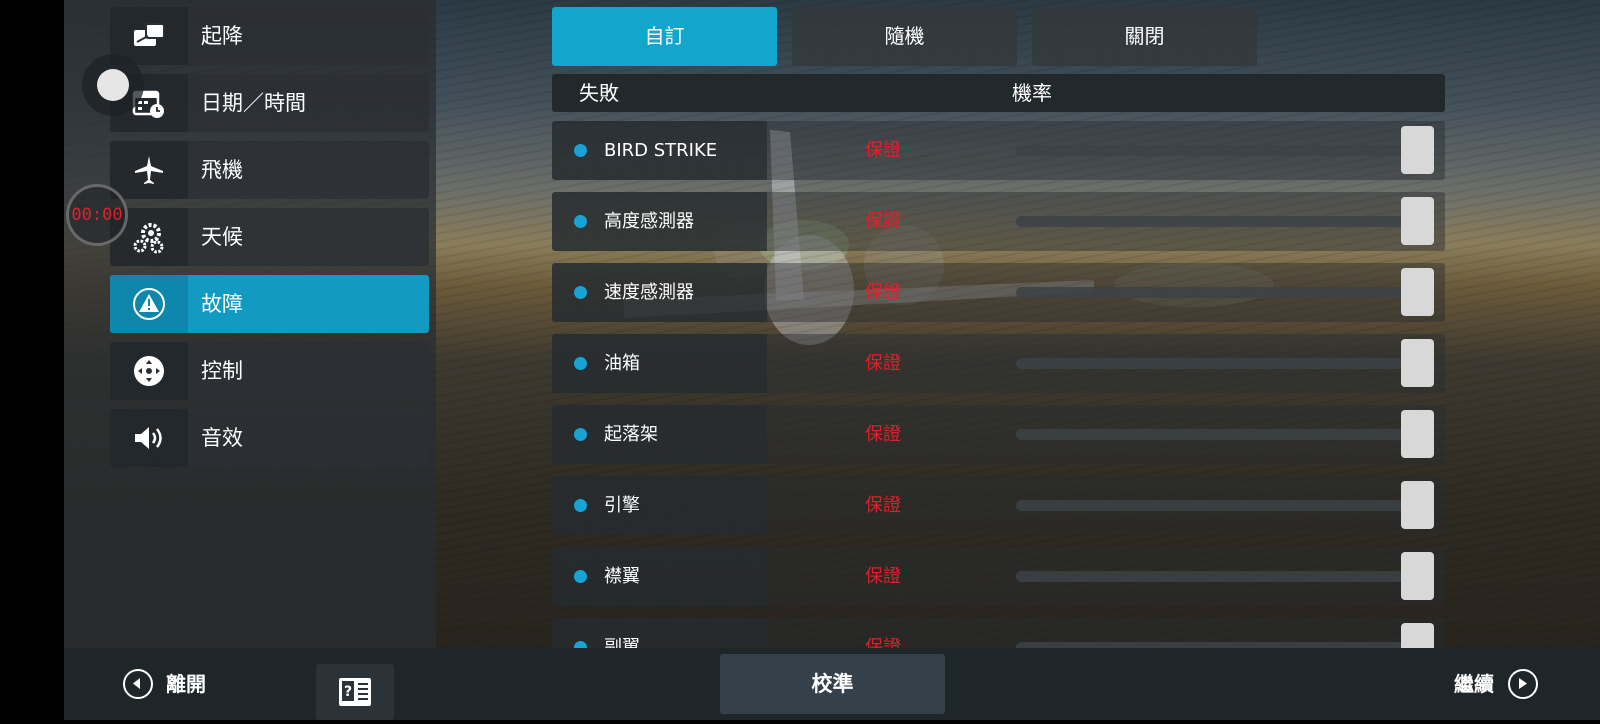  What do you see at coordinates (998, 93) in the screenshot?
I see `table-header: 失敗 機率` at bounding box center [998, 93].